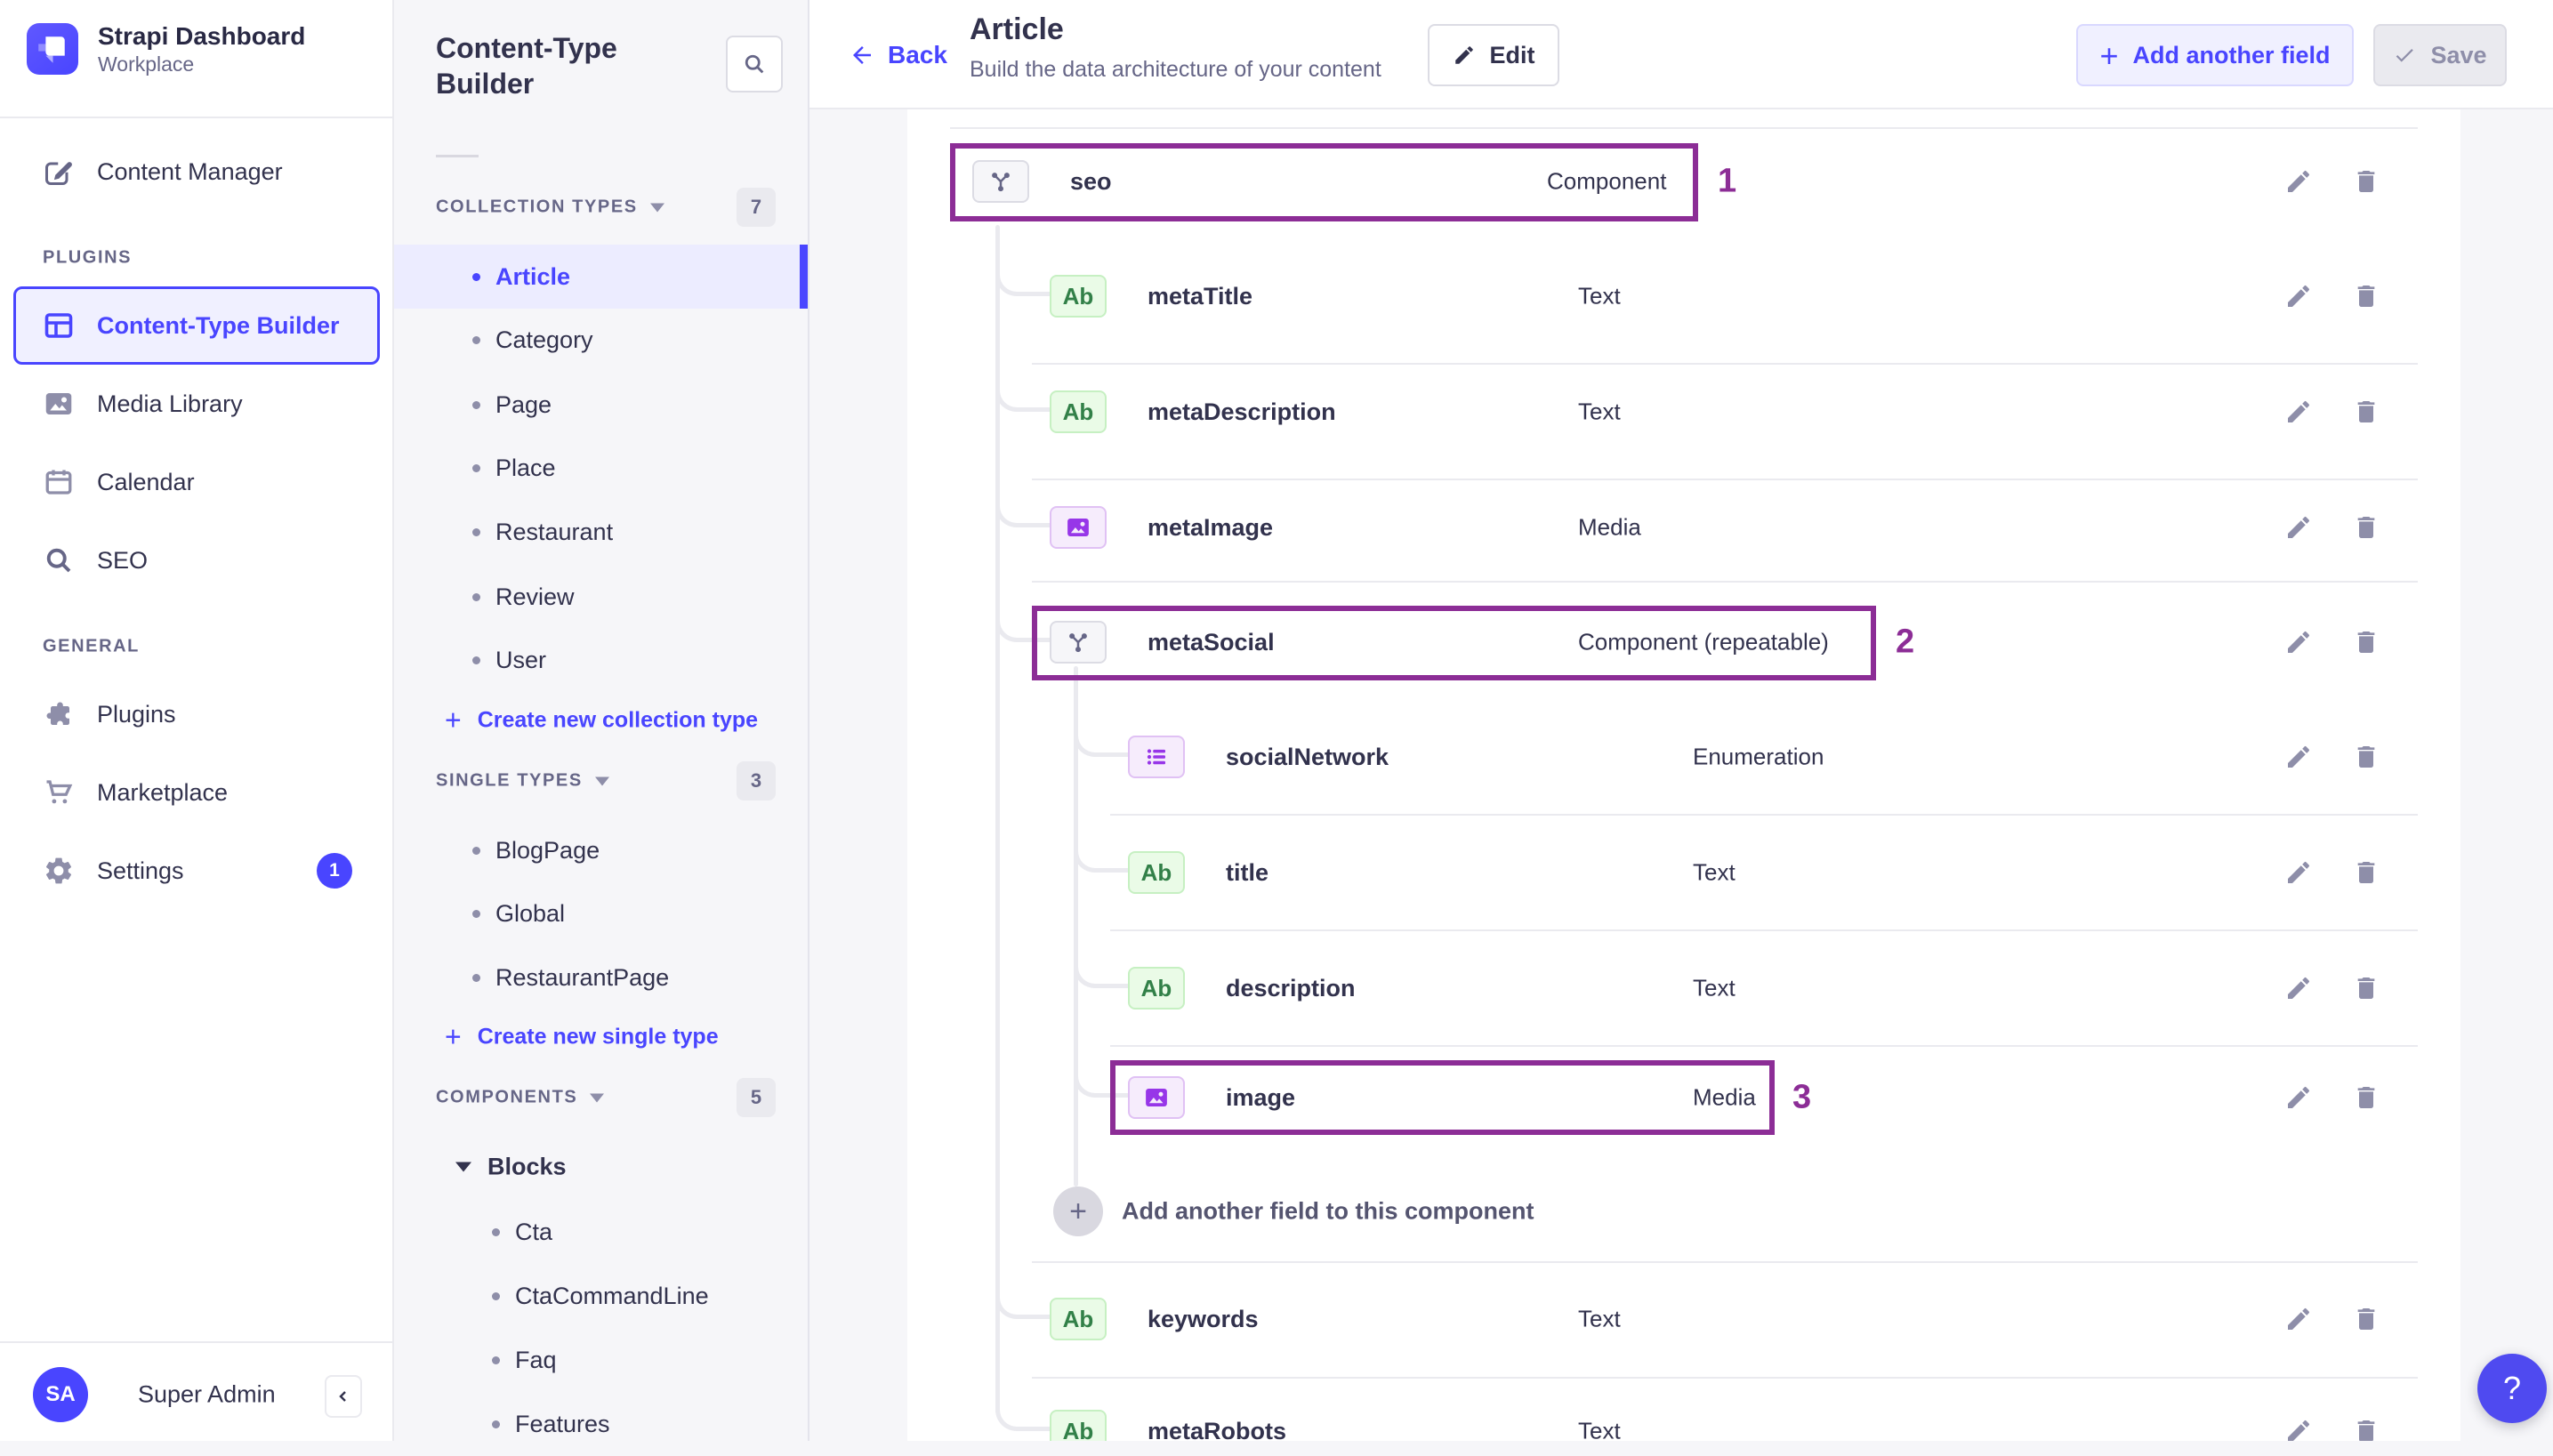 This screenshot has height=1456, width=2553. I want to click on create-link-label: Create new single type, so click(598, 1037).